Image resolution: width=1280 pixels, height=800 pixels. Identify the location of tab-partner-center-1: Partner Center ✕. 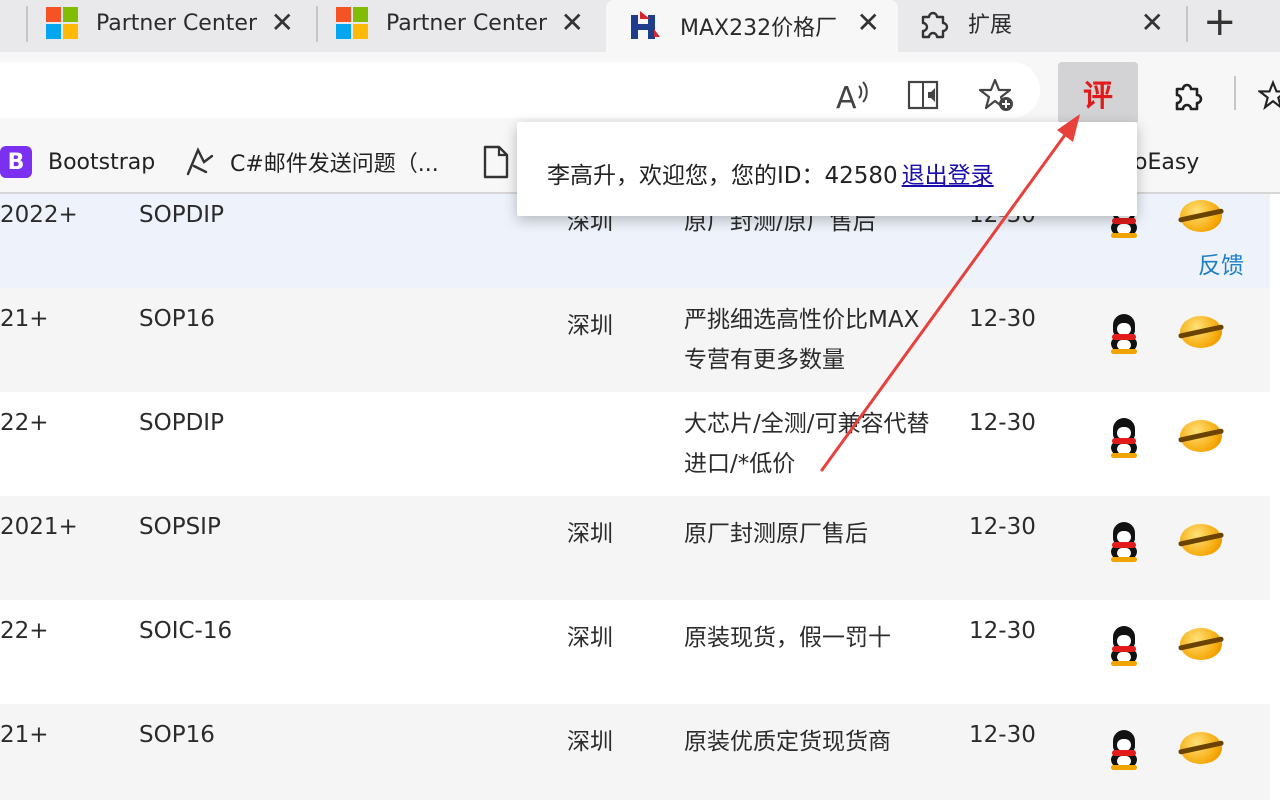
(179, 23).